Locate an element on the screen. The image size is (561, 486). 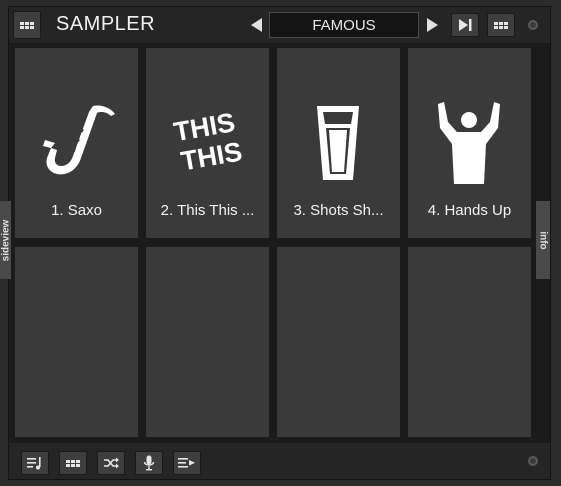
hands-up-person-icon is located at coordinates (469, 143).